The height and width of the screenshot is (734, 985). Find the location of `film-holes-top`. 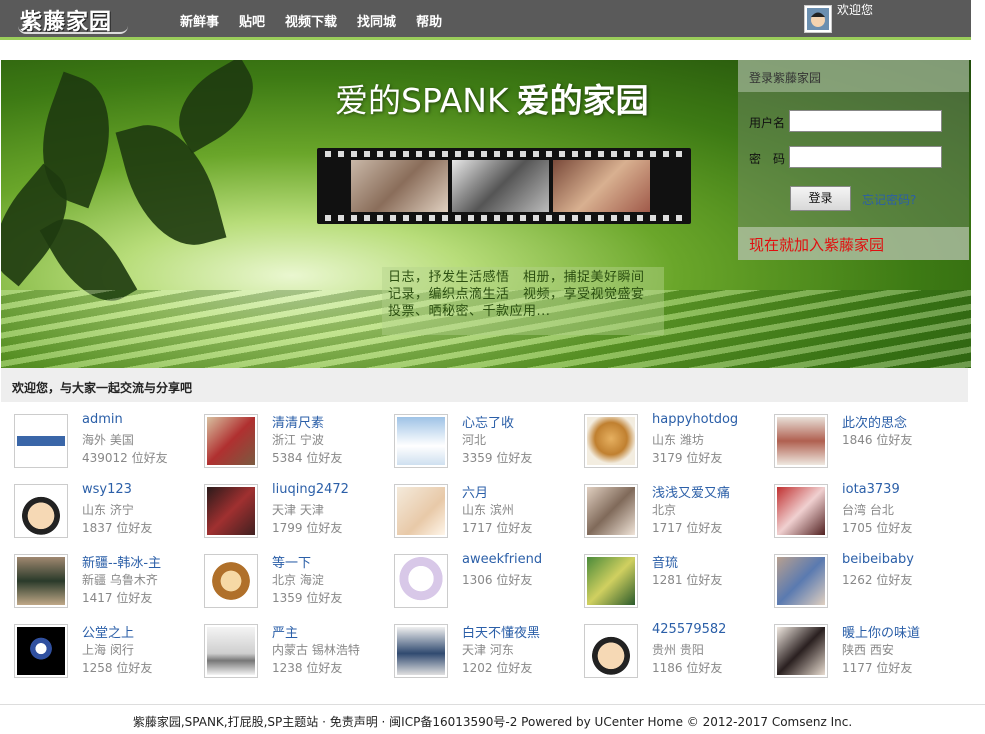

film-holes-top is located at coordinates (505, 154).